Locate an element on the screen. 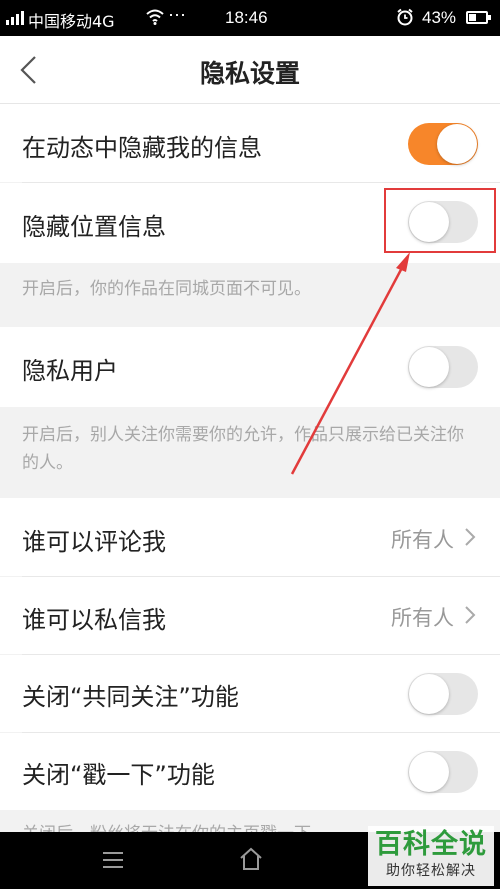  toggle-hide-in-feed is located at coordinates (443, 144).